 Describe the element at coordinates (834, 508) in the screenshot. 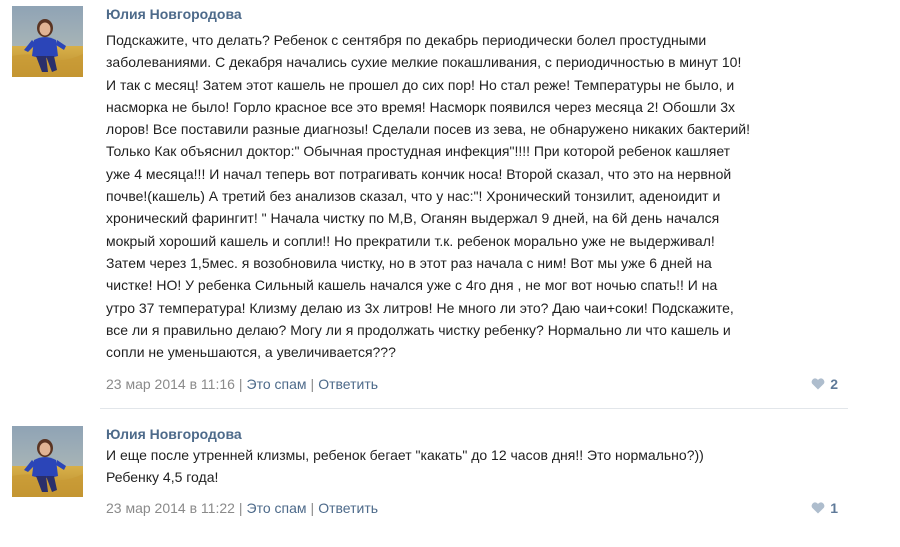

I see `like-count: 1` at that location.